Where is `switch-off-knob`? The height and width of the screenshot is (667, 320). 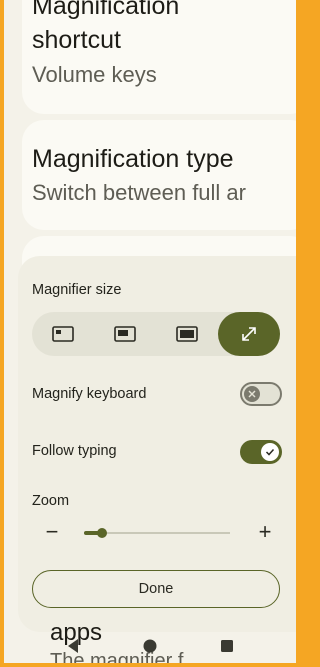 switch-off-knob is located at coordinates (252, 394).